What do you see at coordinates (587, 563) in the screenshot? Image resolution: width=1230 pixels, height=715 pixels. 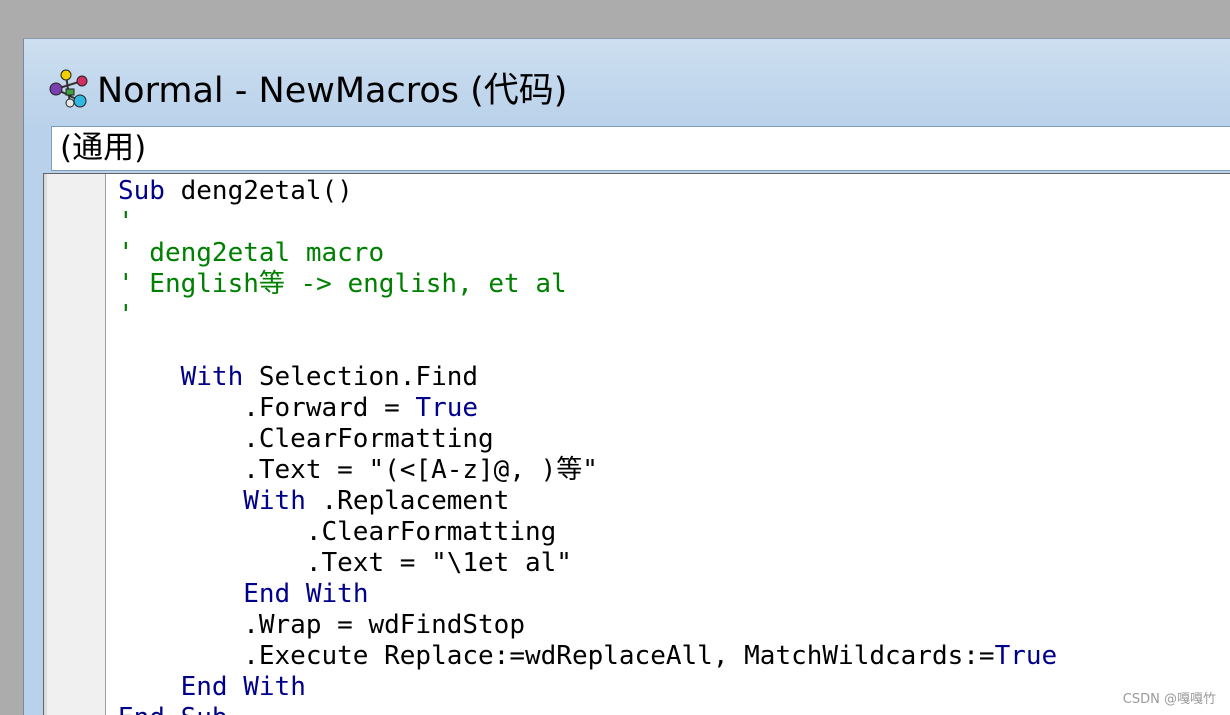 I see `code-line: .Text = "\1et al"` at bounding box center [587, 563].